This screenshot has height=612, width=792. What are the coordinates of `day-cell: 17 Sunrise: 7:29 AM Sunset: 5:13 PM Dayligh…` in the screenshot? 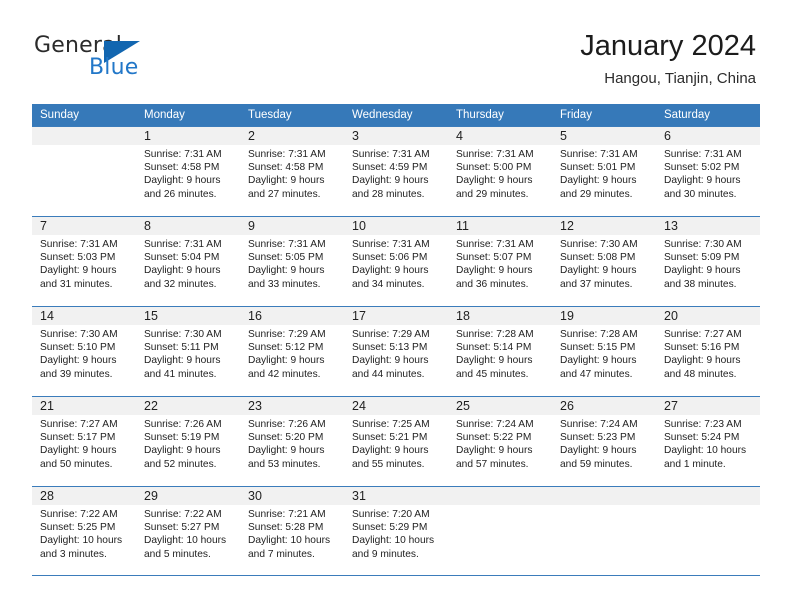 It's located at (396, 351).